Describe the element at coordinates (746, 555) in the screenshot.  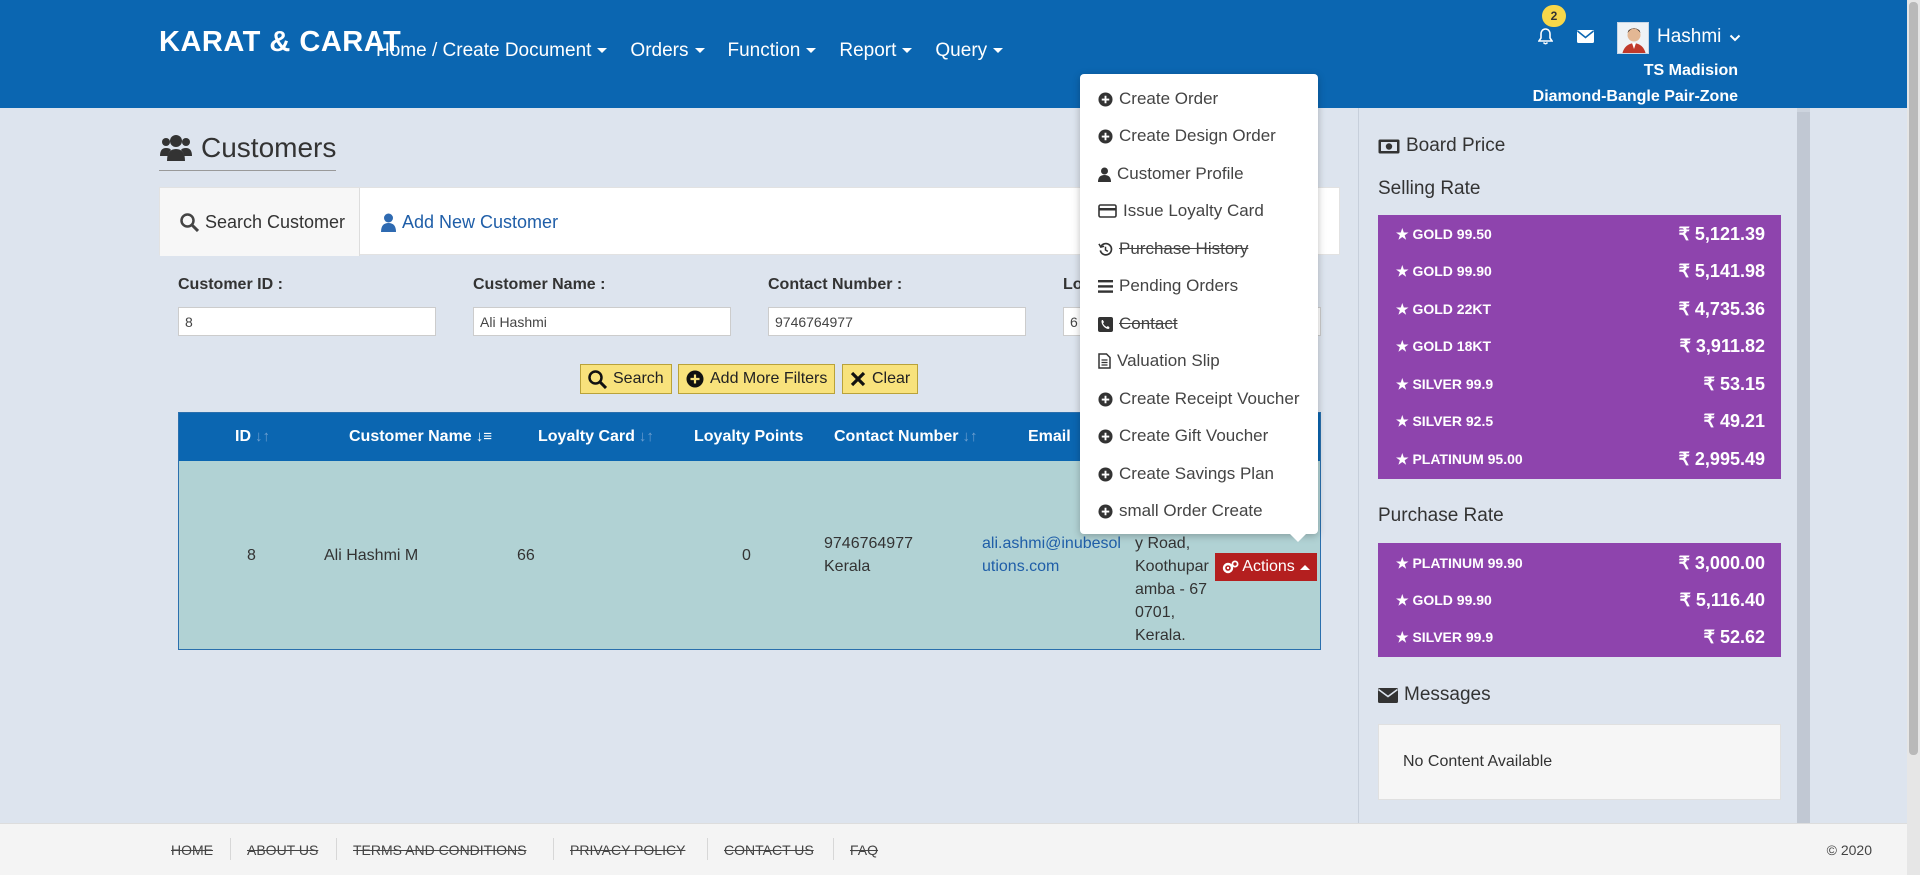
I see `cell-loyalty-points: 0` at that location.